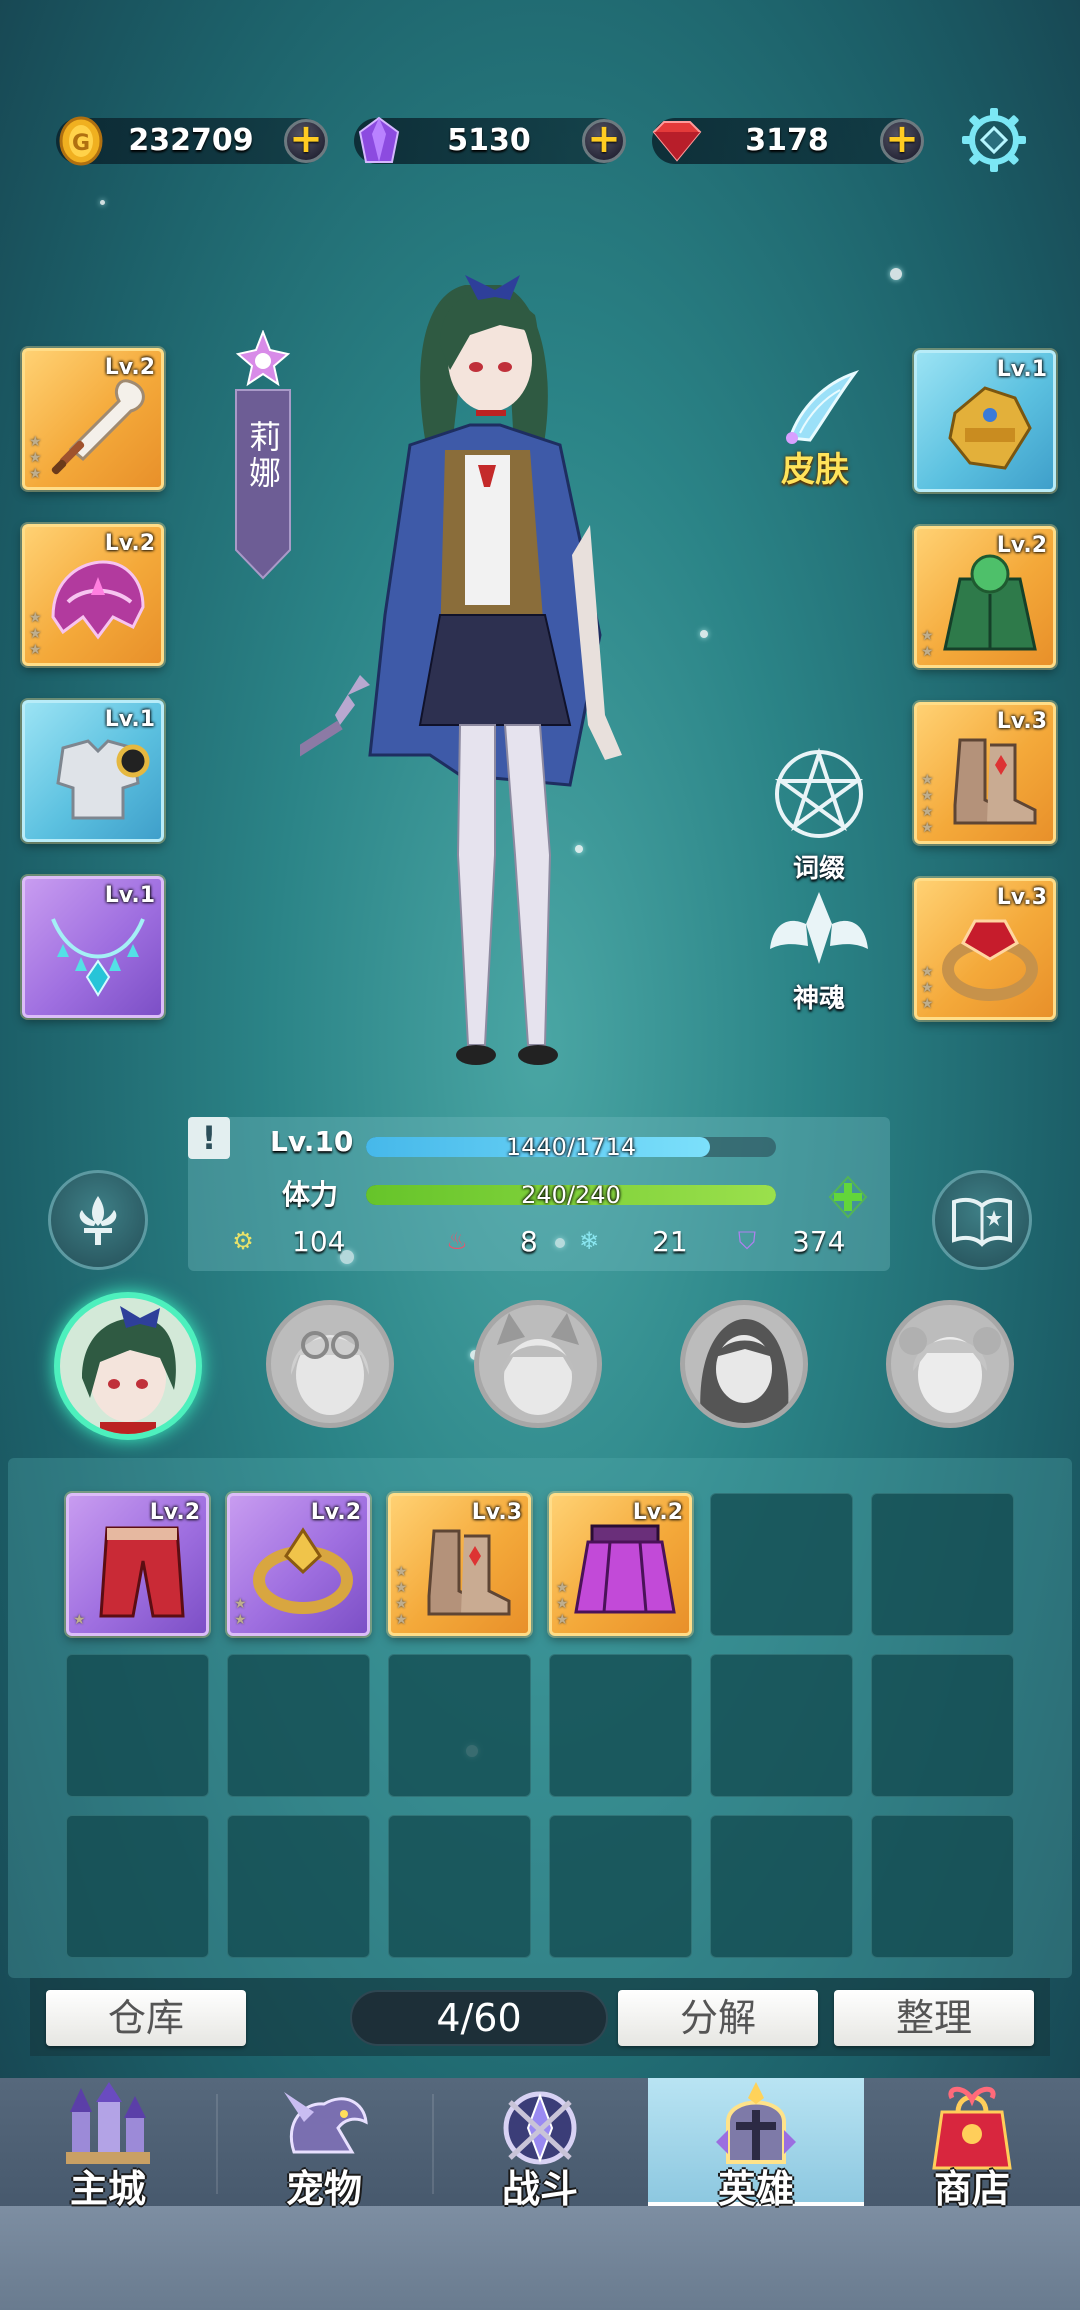 Image resolution: width=1080 pixels, height=2310 pixels. What do you see at coordinates (571, 1195) in the screenshot?
I see `stamina-bar: 240/240` at bounding box center [571, 1195].